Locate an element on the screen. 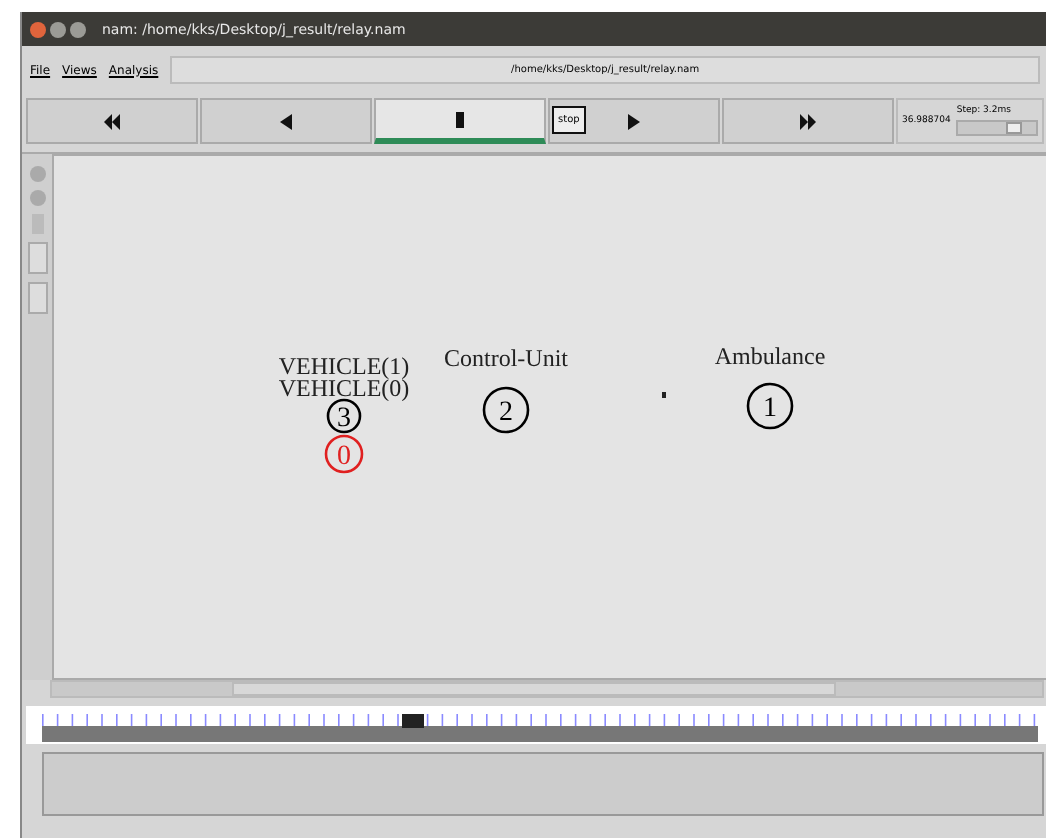 The width and height of the screenshot is (1046, 838). slider-thumb is located at coordinates (1014, 128).